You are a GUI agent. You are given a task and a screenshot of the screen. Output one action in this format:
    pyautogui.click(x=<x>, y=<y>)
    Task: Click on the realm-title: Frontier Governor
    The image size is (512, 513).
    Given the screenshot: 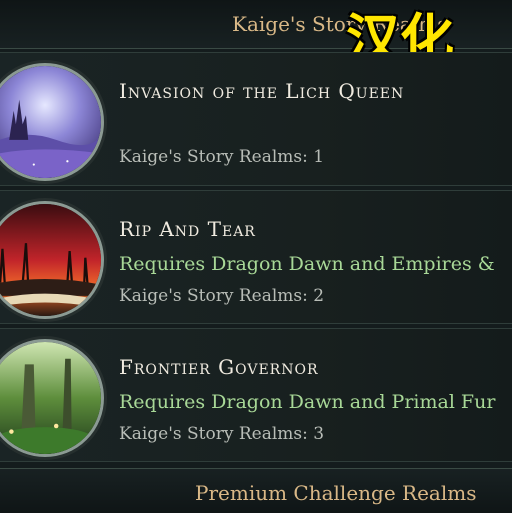 What is the action you would take?
    pyautogui.click(x=219, y=367)
    